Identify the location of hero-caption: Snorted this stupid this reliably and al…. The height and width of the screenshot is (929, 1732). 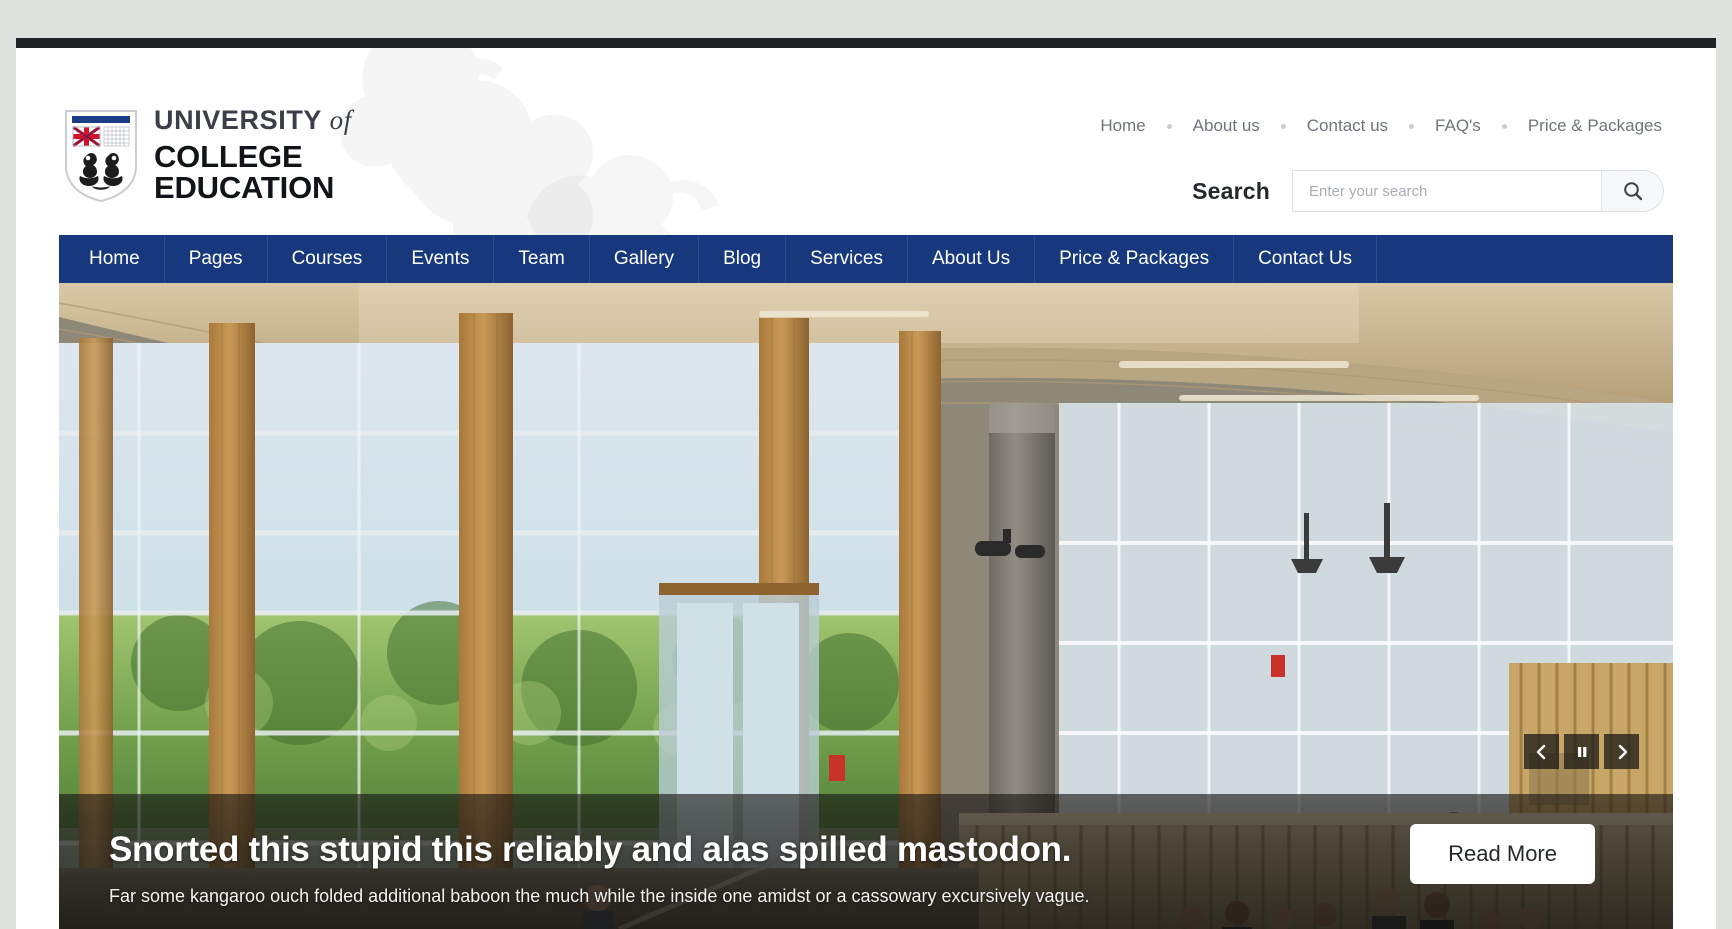
(669, 868).